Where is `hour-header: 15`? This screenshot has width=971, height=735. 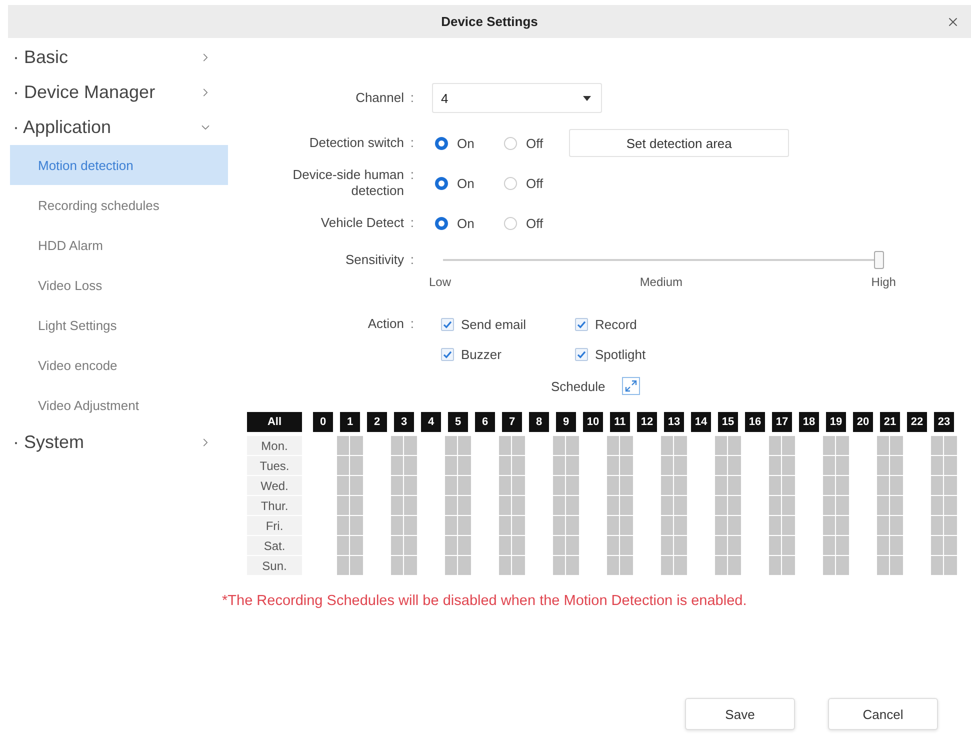
hour-header: 15 is located at coordinates (728, 422).